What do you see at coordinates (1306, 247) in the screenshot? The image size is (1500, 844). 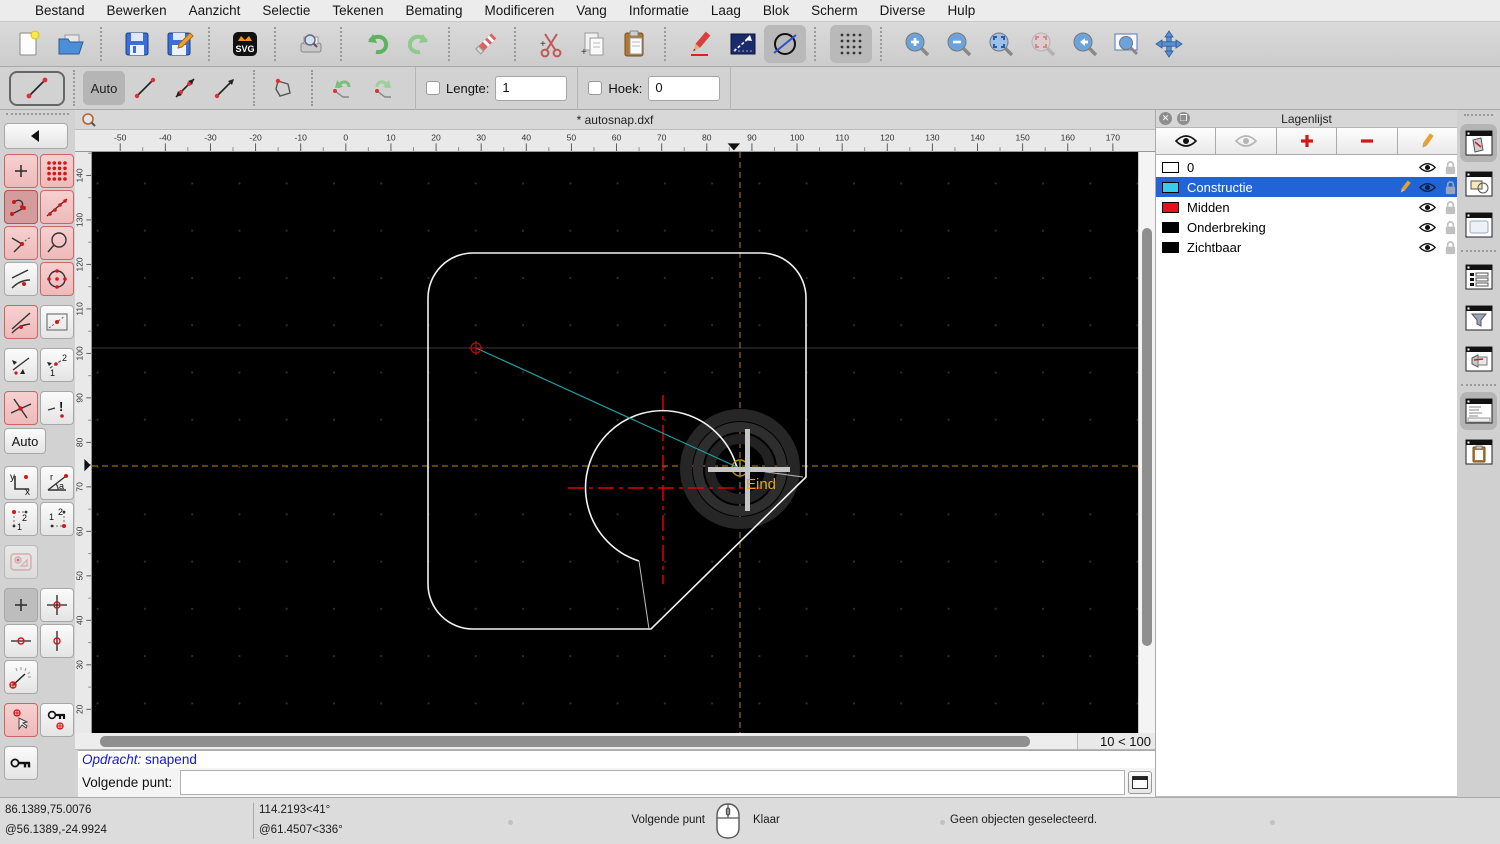 I see `layer-row-zichtbaar: Zichtbaar` at bounding box center [1306, 247].